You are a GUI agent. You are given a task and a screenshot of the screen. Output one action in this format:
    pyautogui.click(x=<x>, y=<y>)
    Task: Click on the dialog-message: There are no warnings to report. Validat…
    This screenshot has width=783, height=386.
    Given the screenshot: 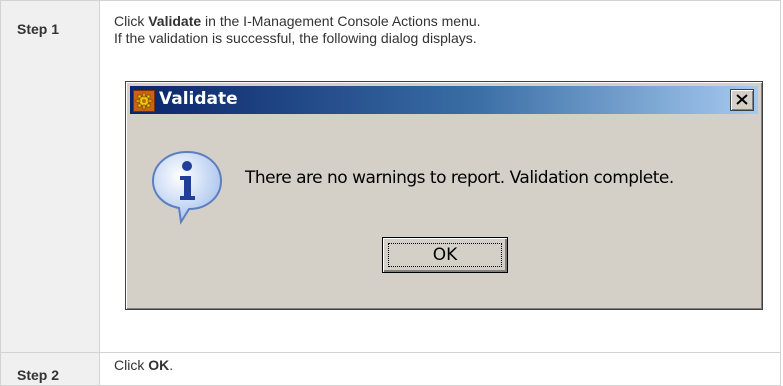 What is the action you would take?
    pyautogui.click(x=459, y=178)
    